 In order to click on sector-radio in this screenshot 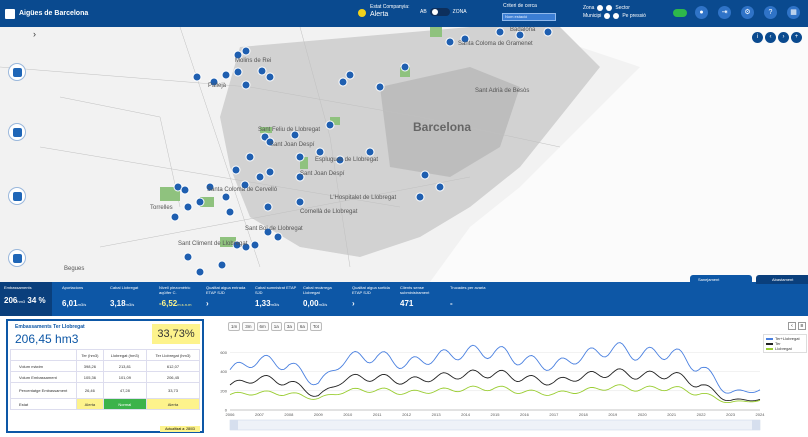, I will do `click(609, 8)`.